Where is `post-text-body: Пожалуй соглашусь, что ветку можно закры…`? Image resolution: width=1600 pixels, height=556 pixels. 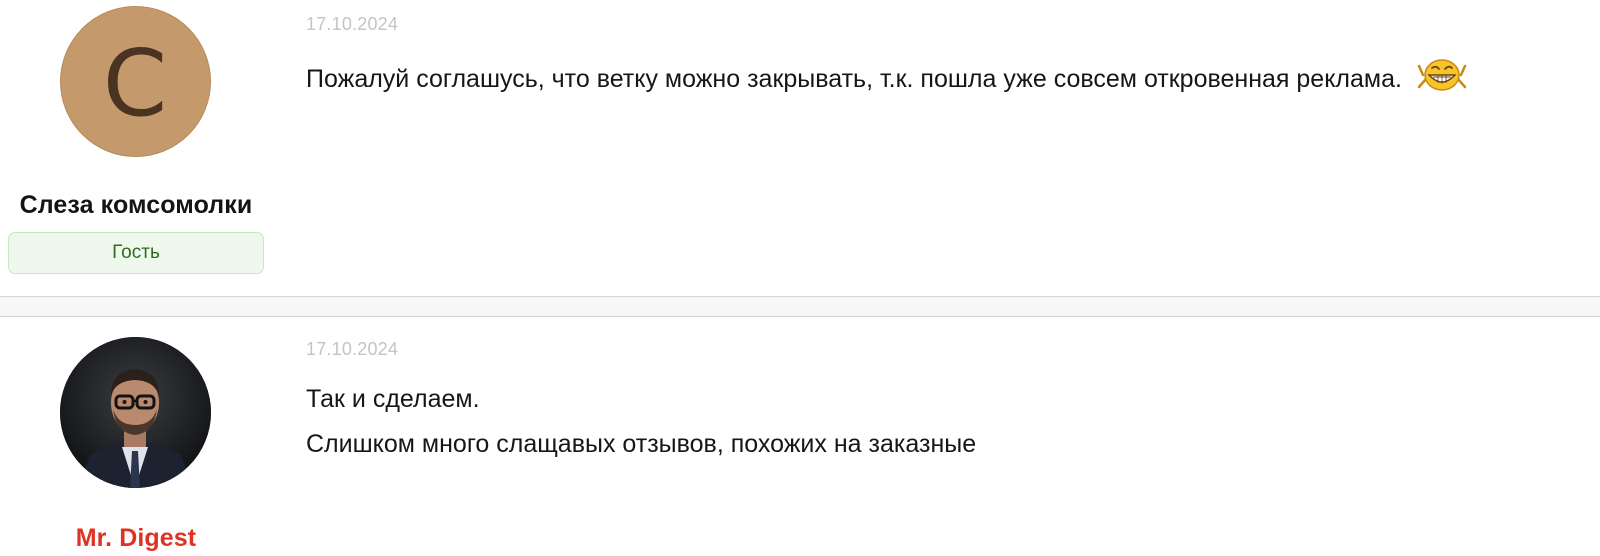 post-text-body: Пожалуй соглашусь, что ветку можно закры… is located at coordinates (854, 79).